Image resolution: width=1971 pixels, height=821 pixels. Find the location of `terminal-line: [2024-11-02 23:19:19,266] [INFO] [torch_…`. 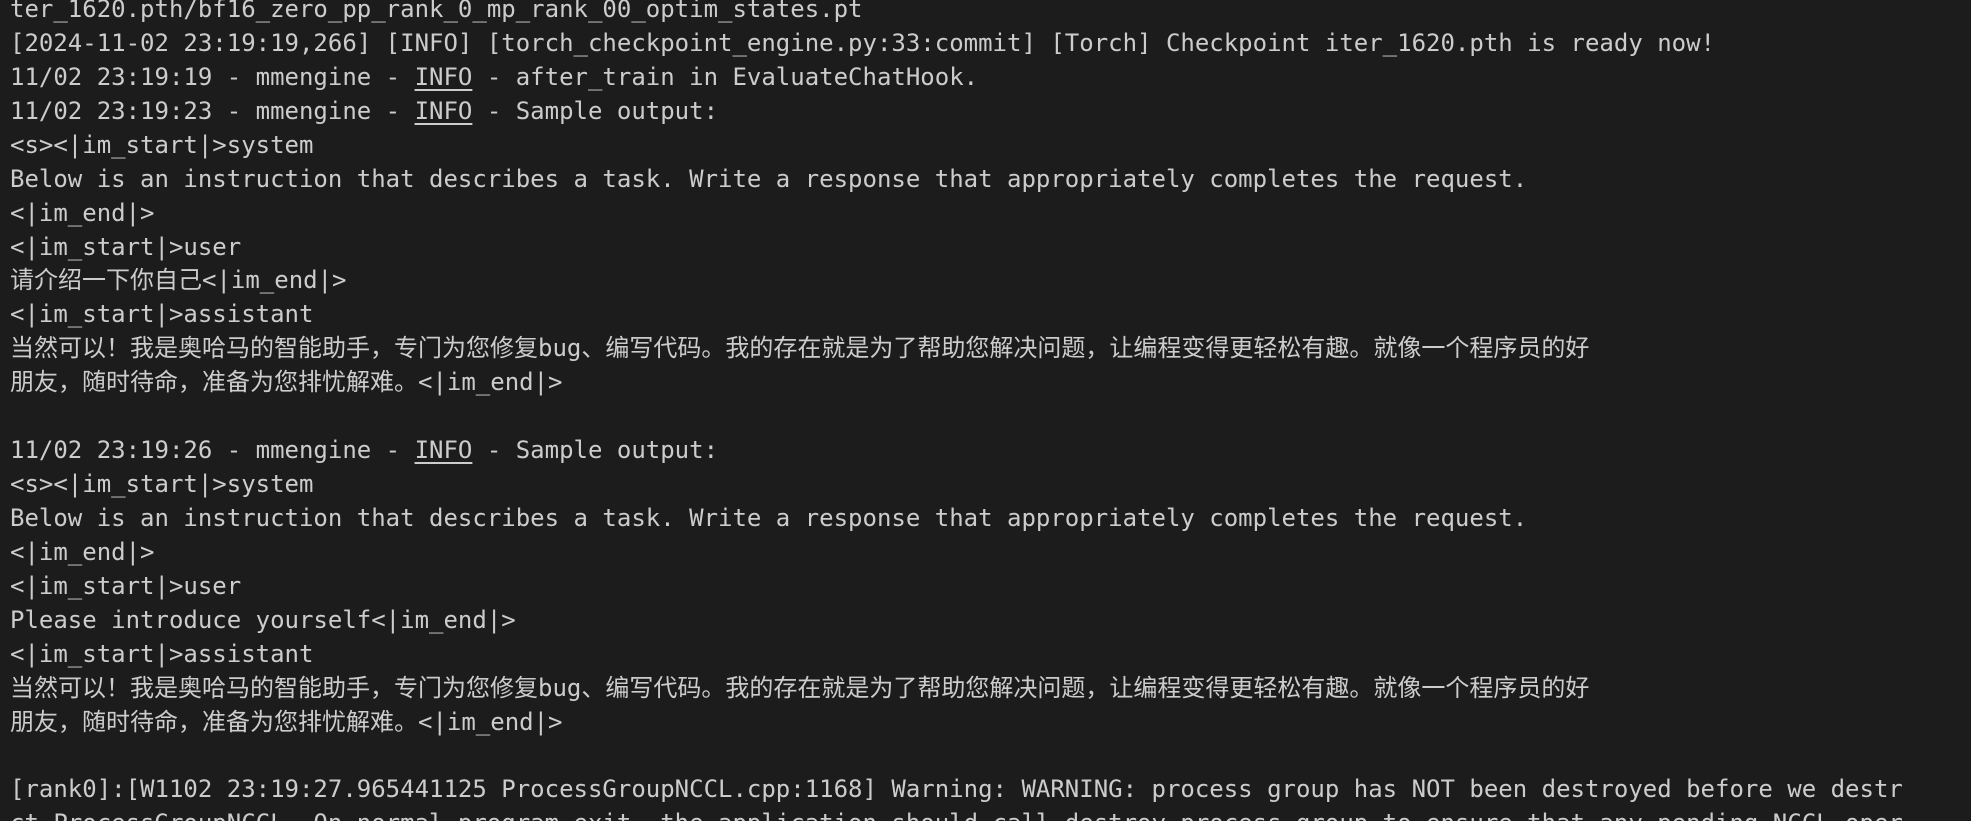

terminal-line: [2024-11-02 23:19:19,266] [INFO] [torch_… is located at coordinates (862, 43).